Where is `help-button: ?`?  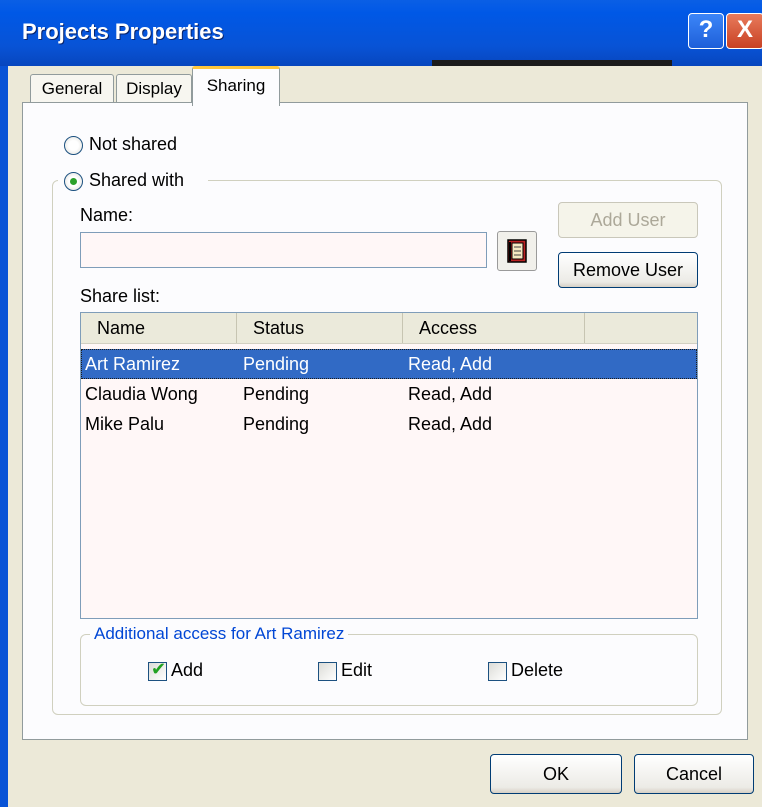 help-button: ? is located at coordinates (706, 31).